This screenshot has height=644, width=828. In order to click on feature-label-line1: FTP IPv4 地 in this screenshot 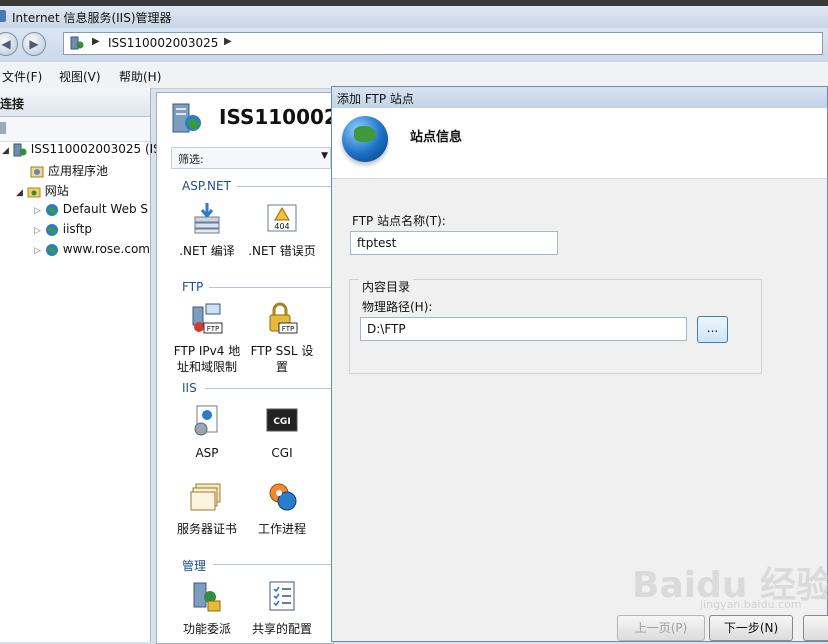, I will do `click(207, 351)`.